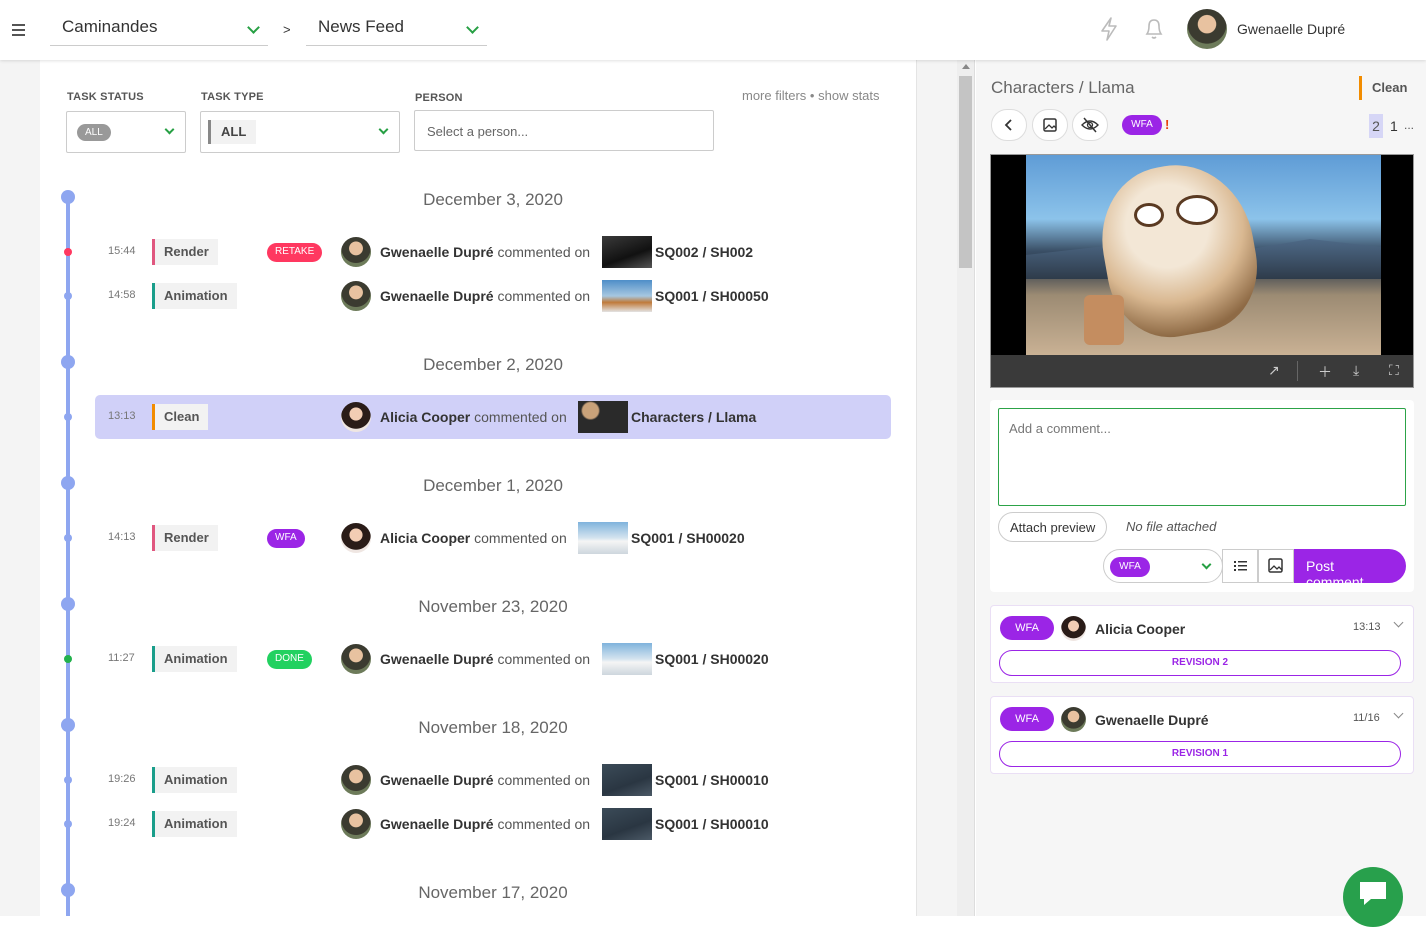 Image resolution: width=1426 pixels, height=927 pixels. What do you see at coordinates (493, 892) in the screenshot?
I see `date-header: November 17, 2020` at bounding box center [493, 892].